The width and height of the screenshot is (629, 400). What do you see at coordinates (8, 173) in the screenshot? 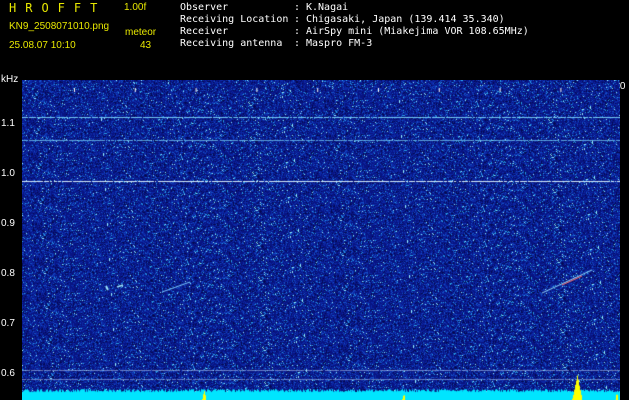
I see `y-tick-label: 1.0` at bounding box center [8, 173].